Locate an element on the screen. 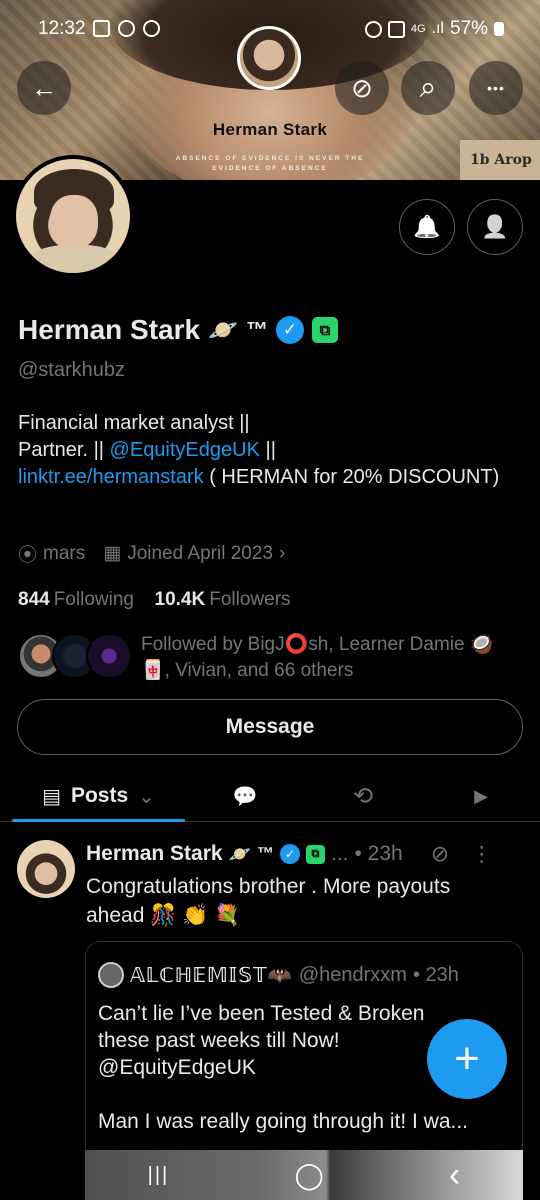 The image size is (540, 1200). back-arrow-icon: ← is located at coordinates (44, 87).